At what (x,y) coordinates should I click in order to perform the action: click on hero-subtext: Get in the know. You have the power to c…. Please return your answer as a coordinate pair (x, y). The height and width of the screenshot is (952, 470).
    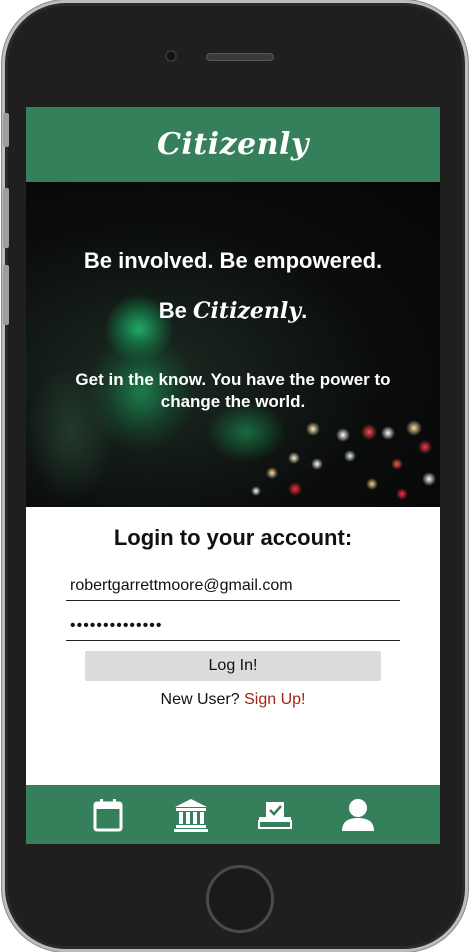
    Looking at the image, I should click on (233, 390).